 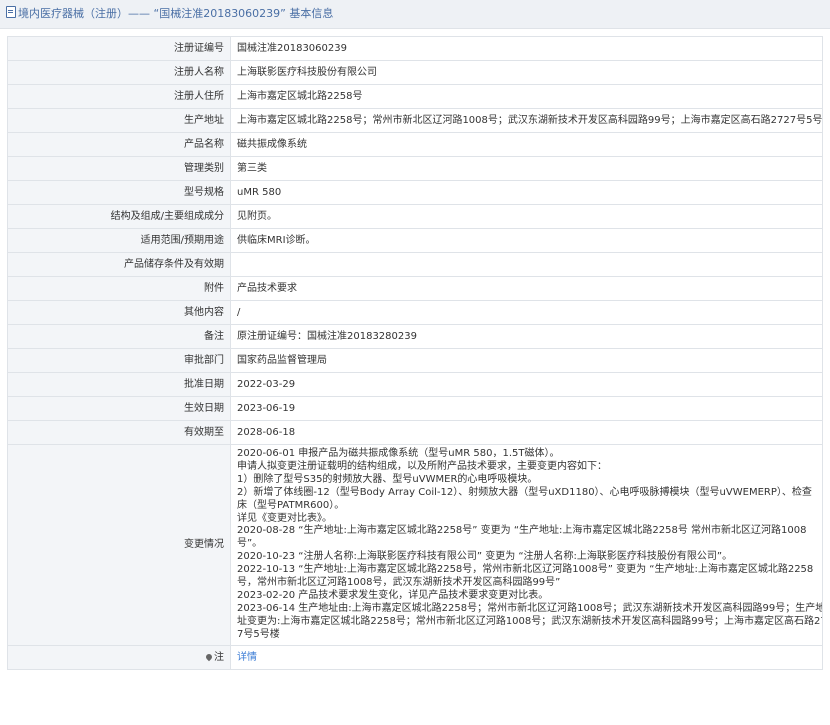 I want to click on row-label: 结构及组成/主要组成成分, so click(x=119, y=216).